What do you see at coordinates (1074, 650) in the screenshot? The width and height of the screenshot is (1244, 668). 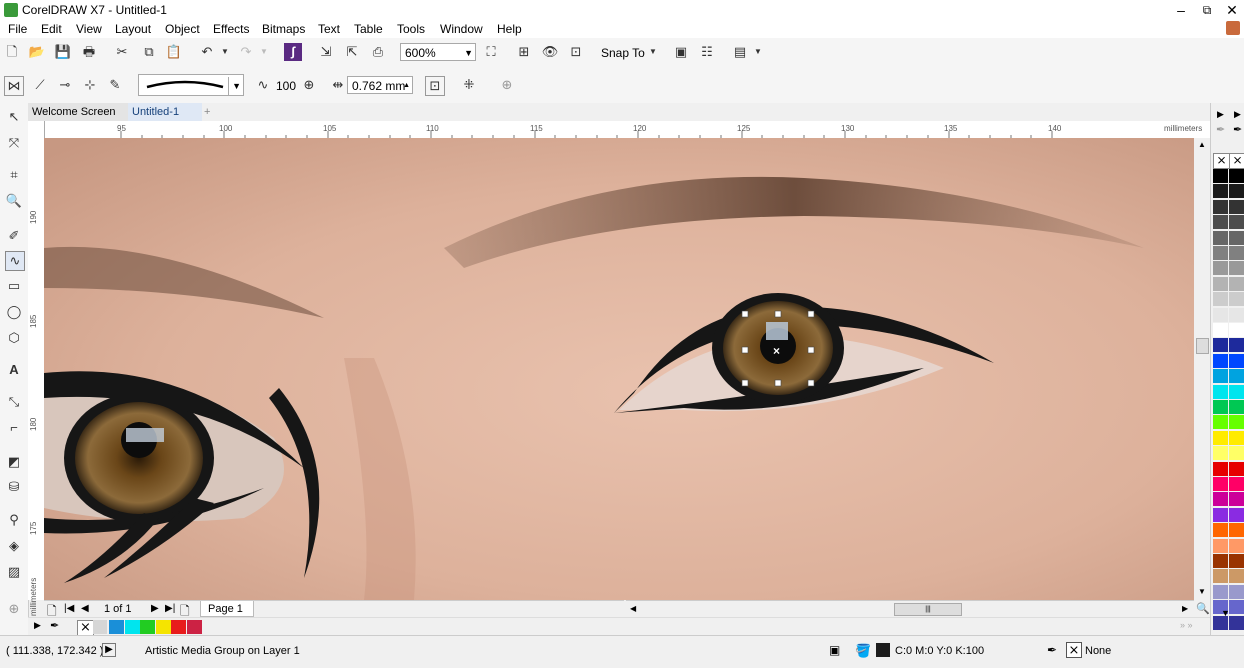 I see `outline-none-swatch: ⨯` at bounding box center [1074, 650].